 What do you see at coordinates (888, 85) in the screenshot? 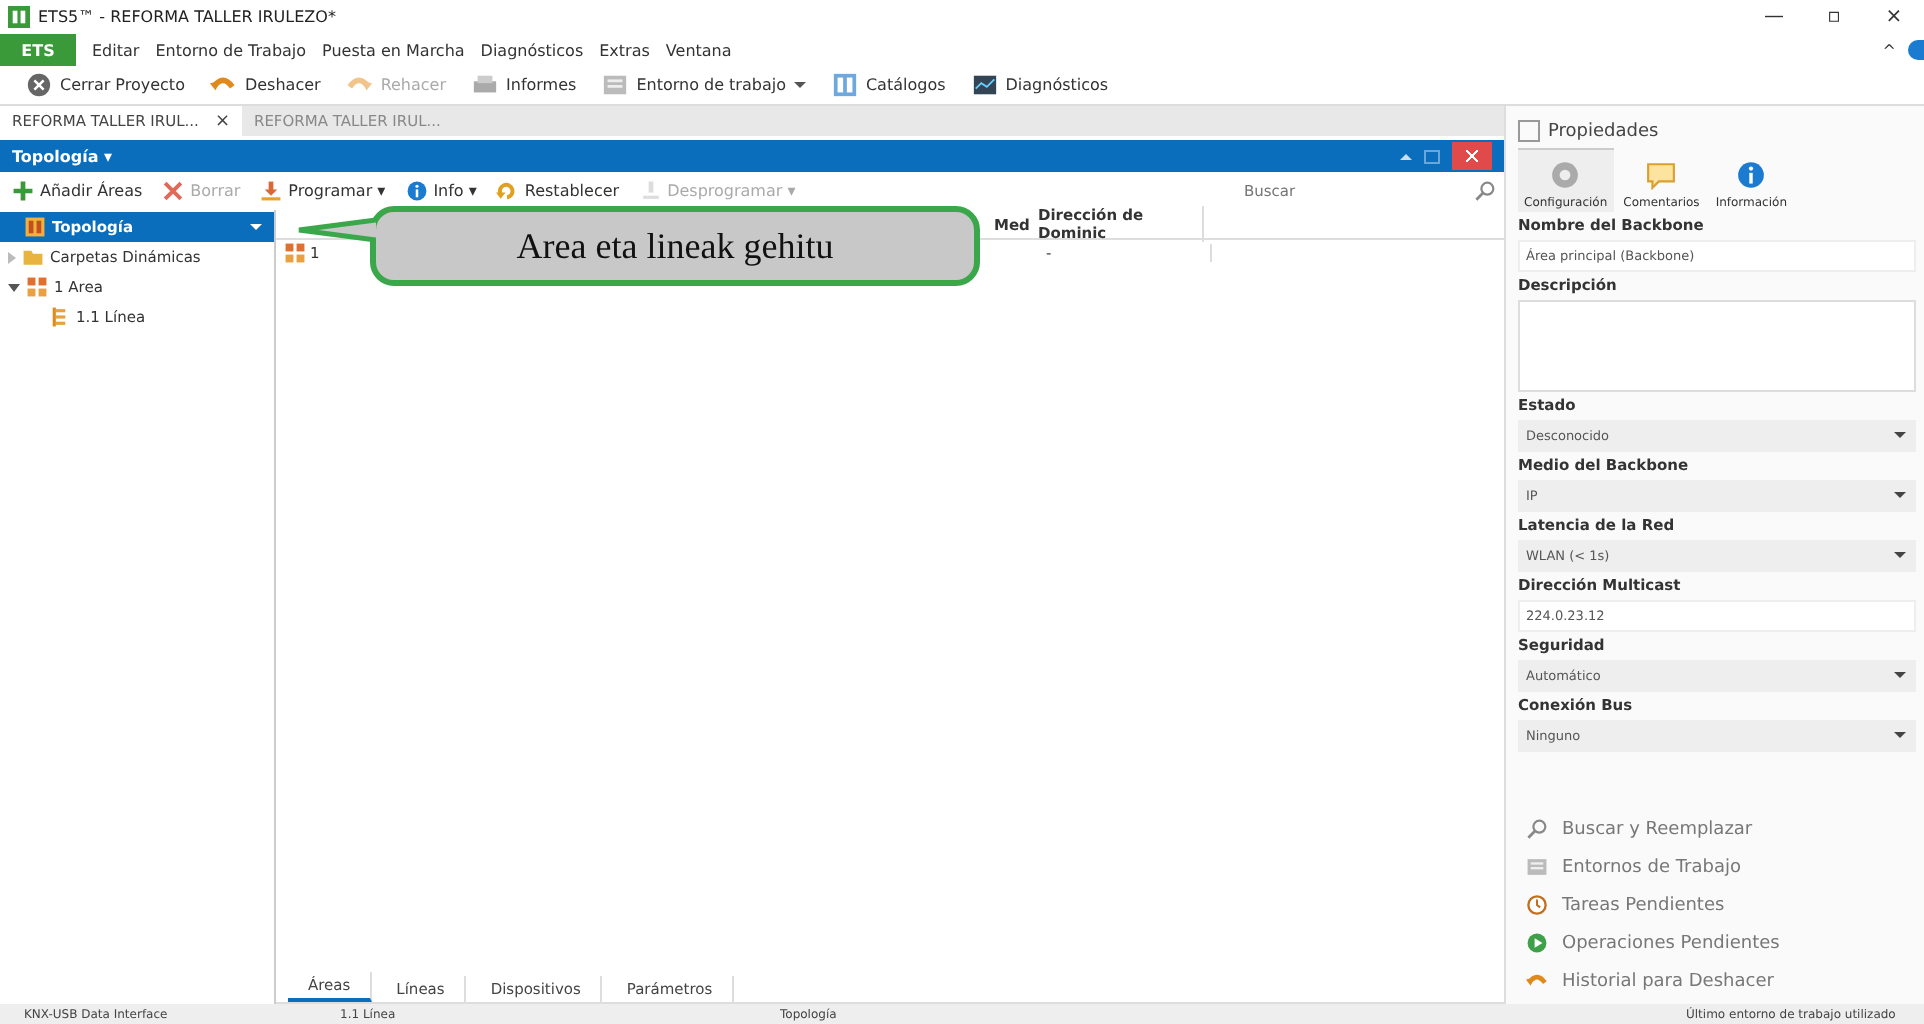
I see `toolbar-button: Catálogos` at bounding box center [888, 85].